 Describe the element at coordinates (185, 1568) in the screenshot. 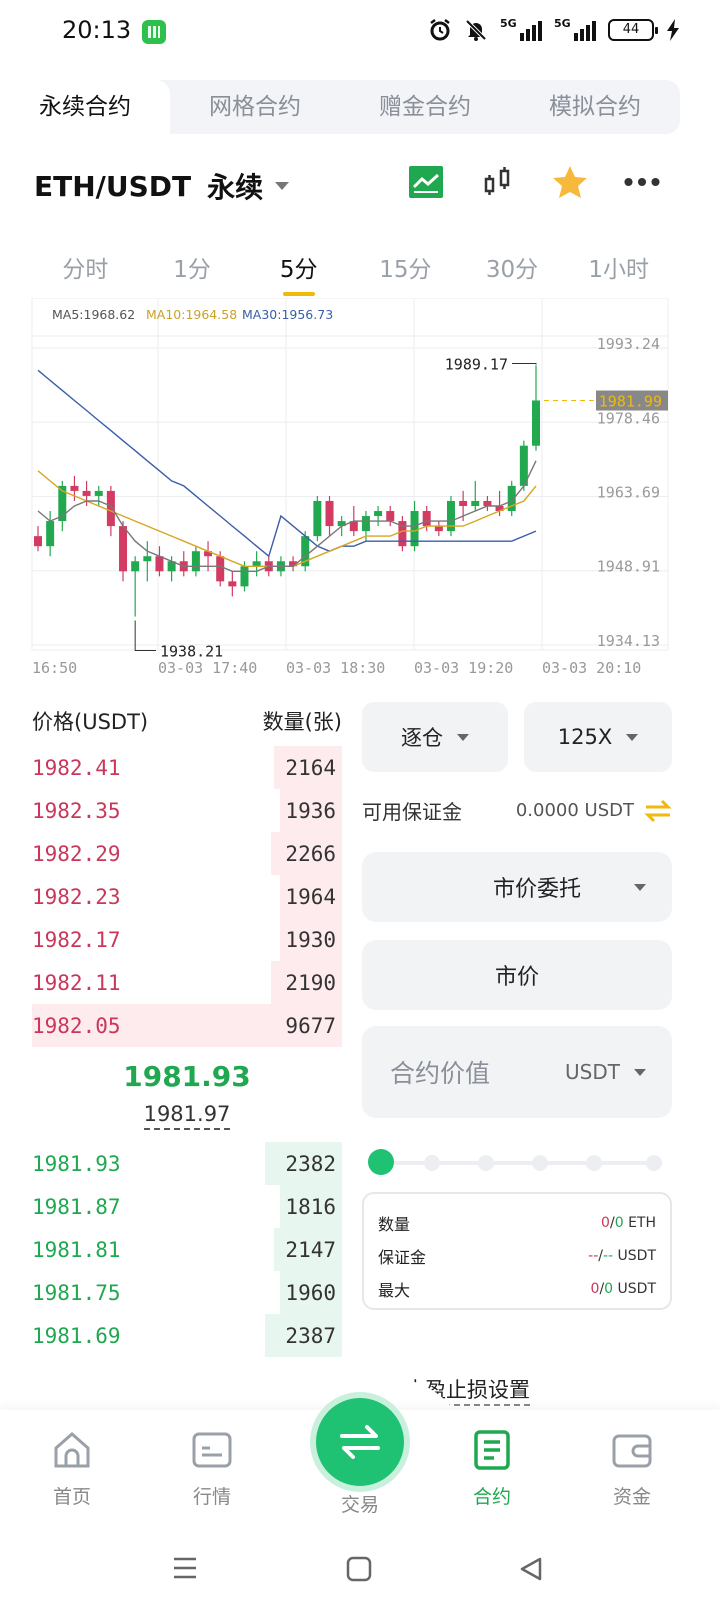

I see `menu-icon` at that location.